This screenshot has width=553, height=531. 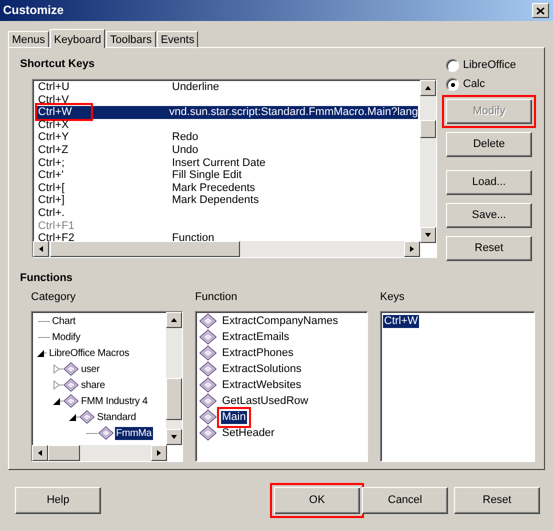 I want to click on function-item: ExtractCompanyNames, so click(x=280, y=321).